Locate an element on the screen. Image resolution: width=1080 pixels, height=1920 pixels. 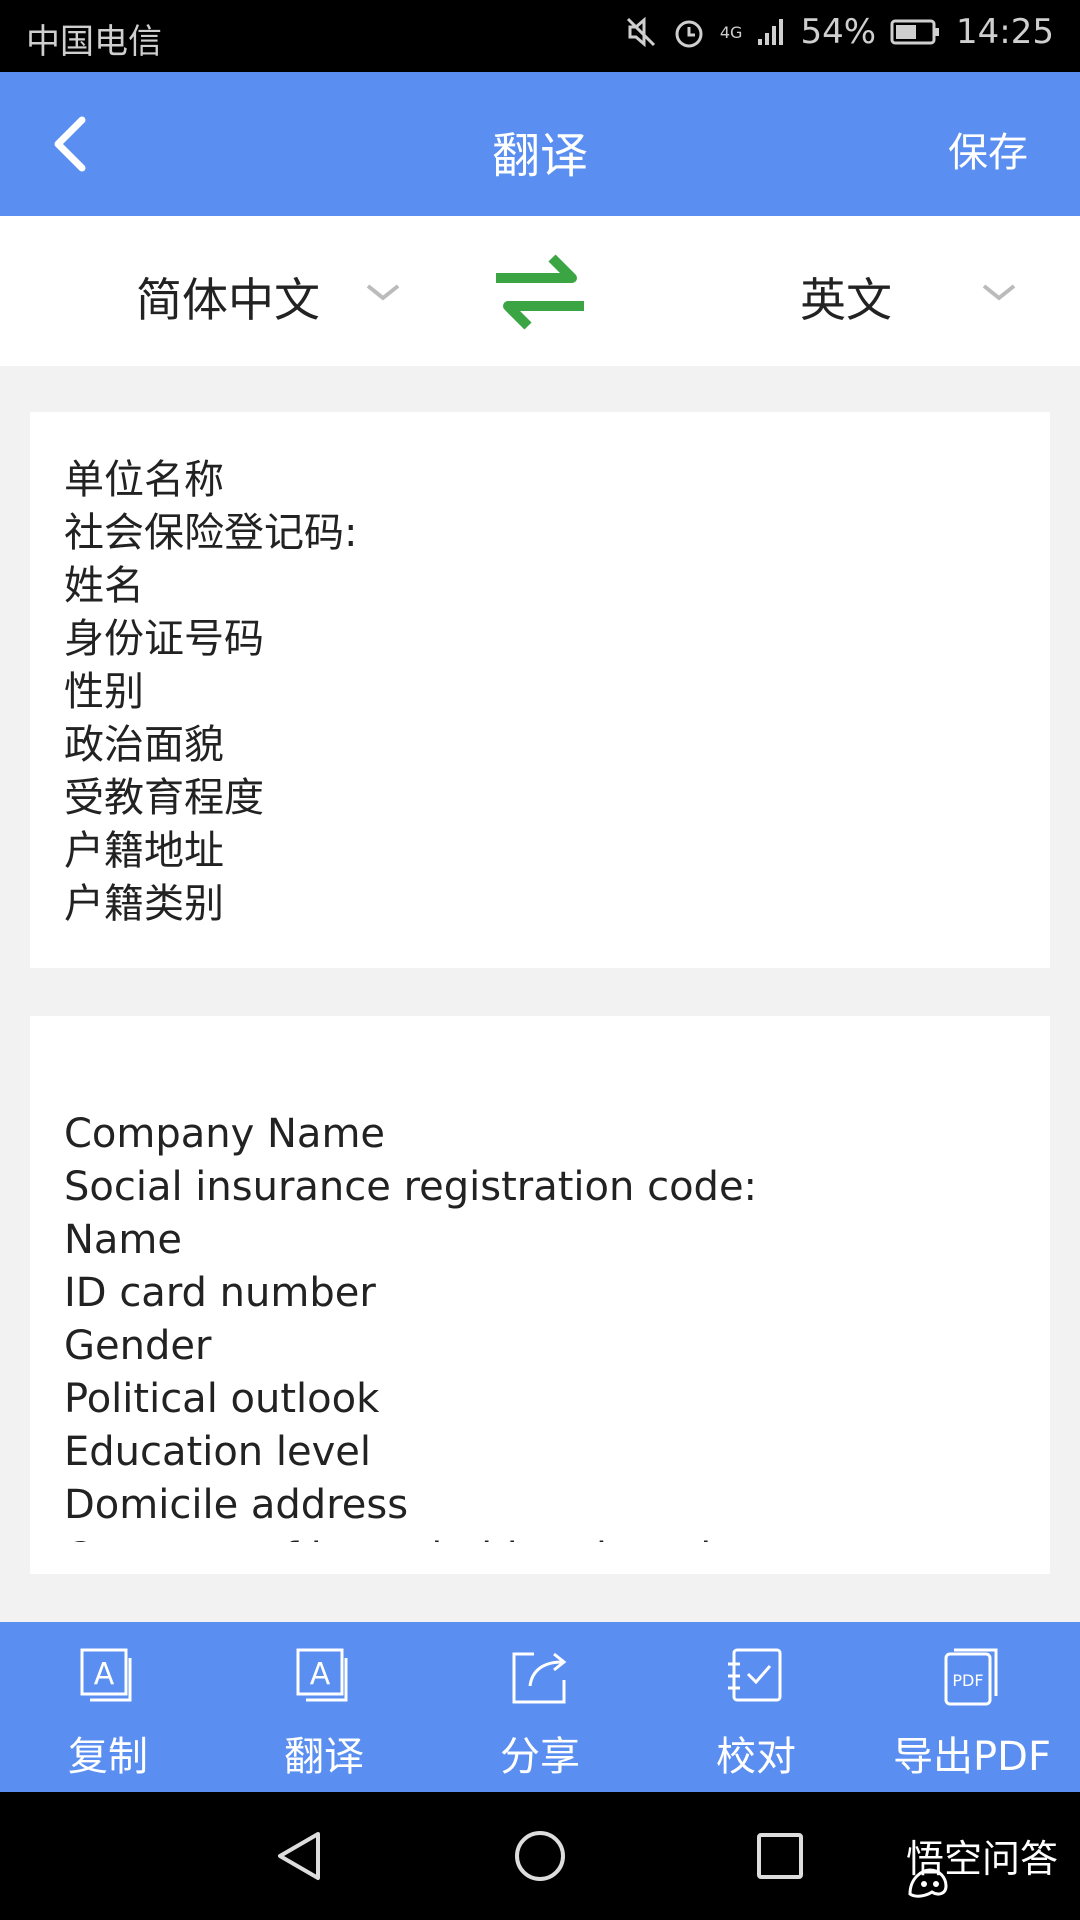
app-header: 翻译 保存 is located at coordinates (540, 144).